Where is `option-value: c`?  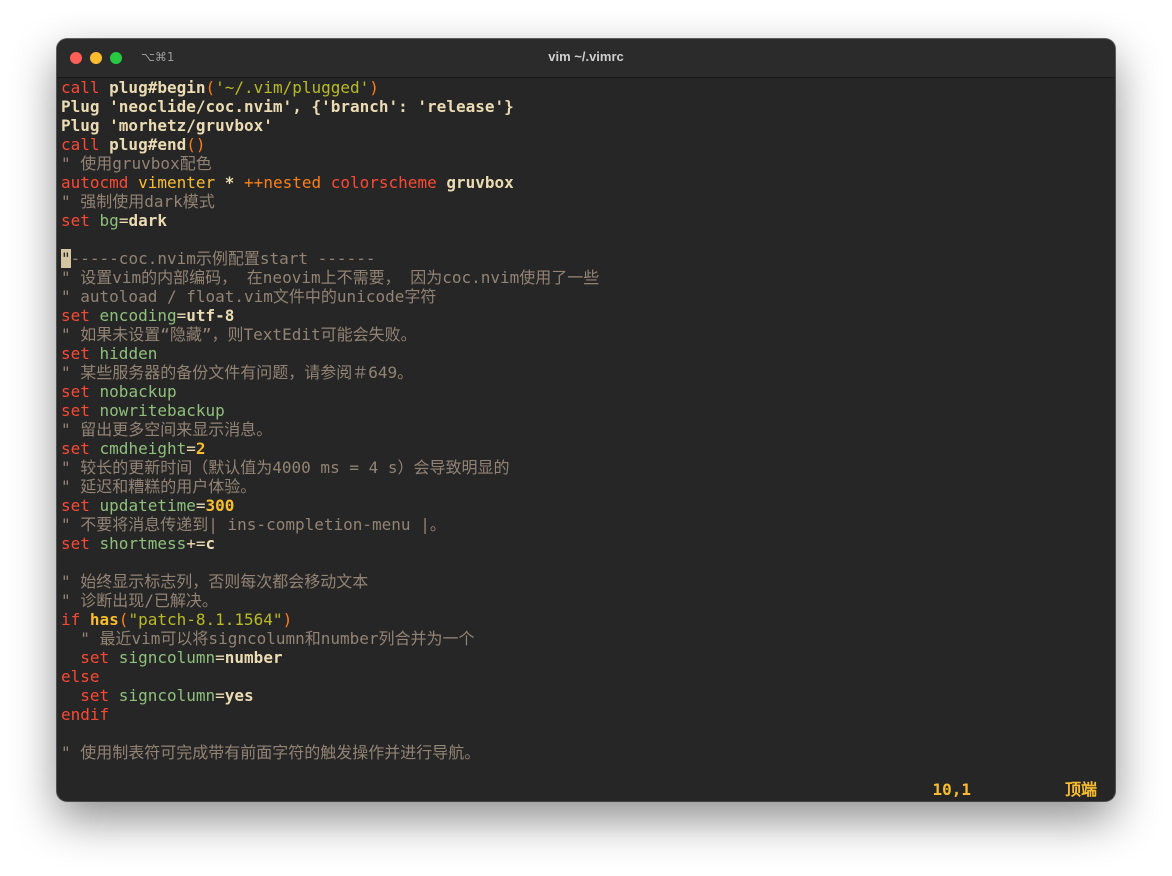 option-value: c is located at coordinates (210, 543).